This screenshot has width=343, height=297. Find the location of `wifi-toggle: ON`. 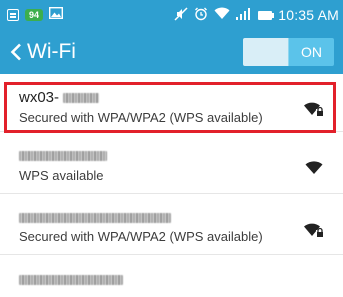

wifi-toggle: ON is located at coordinates (288, 52).